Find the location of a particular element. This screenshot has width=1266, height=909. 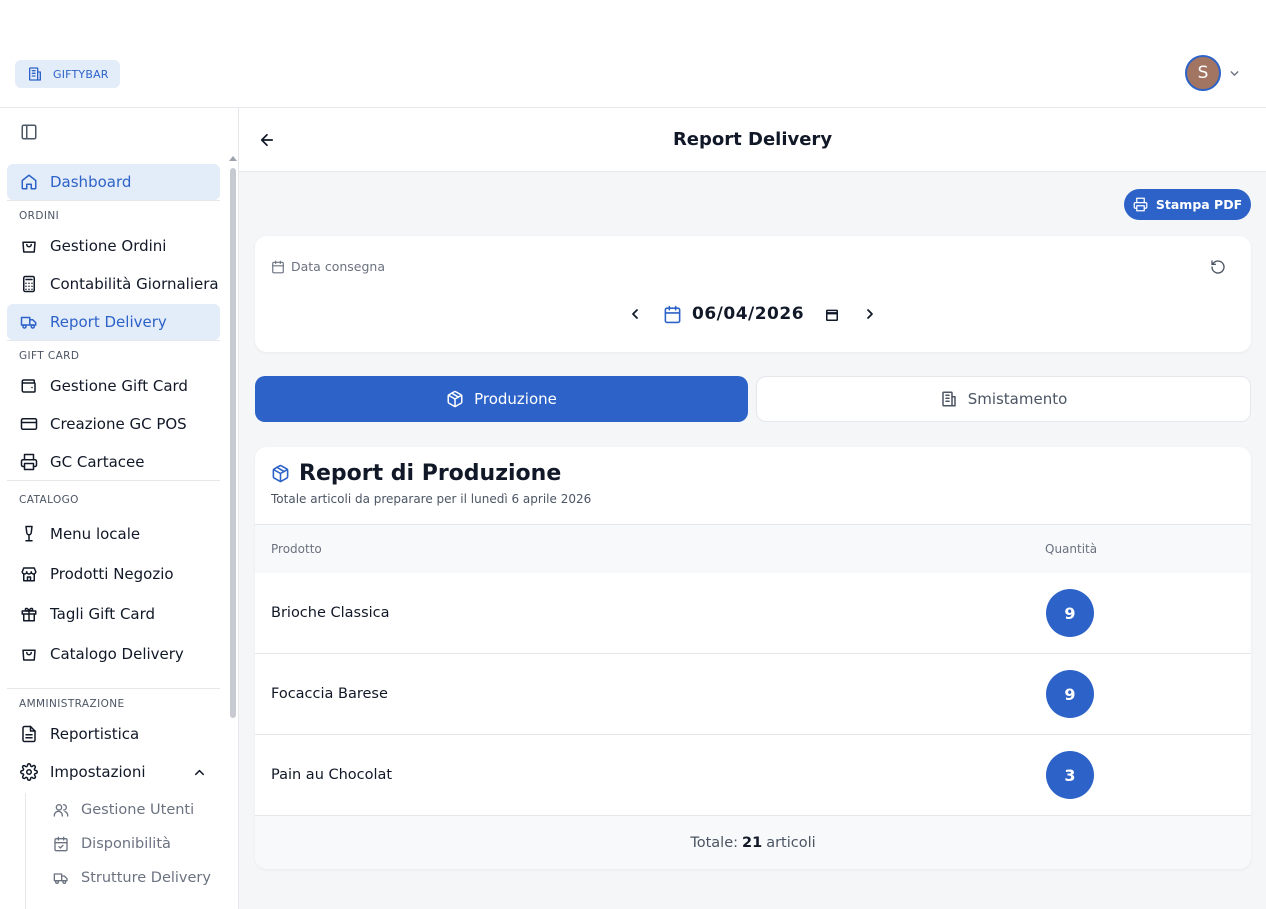

section-label-ordini: ORDINI is located at coordinates (39, 216).